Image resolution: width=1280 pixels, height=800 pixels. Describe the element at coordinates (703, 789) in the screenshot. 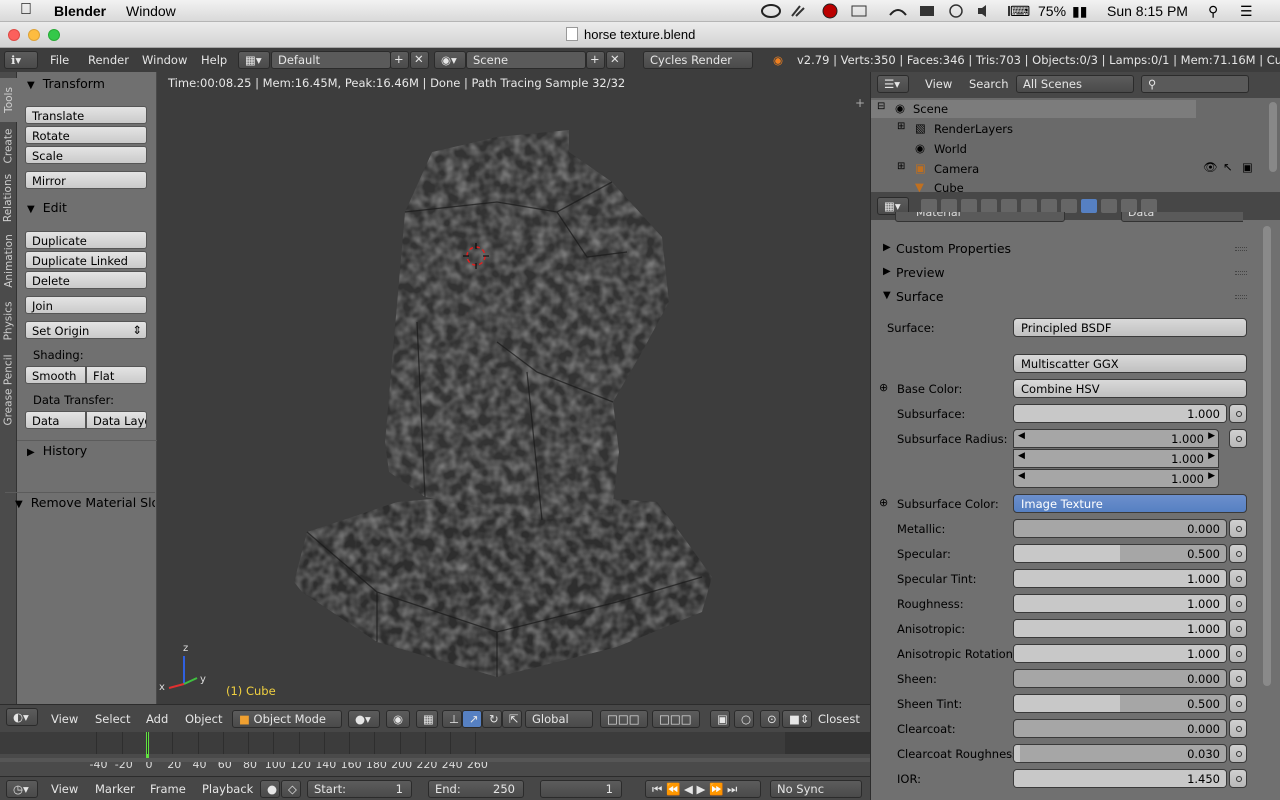

I see `playback-controls: ⏮ ⏪ ◀ ▶ ⏩ ⏭` at that location.